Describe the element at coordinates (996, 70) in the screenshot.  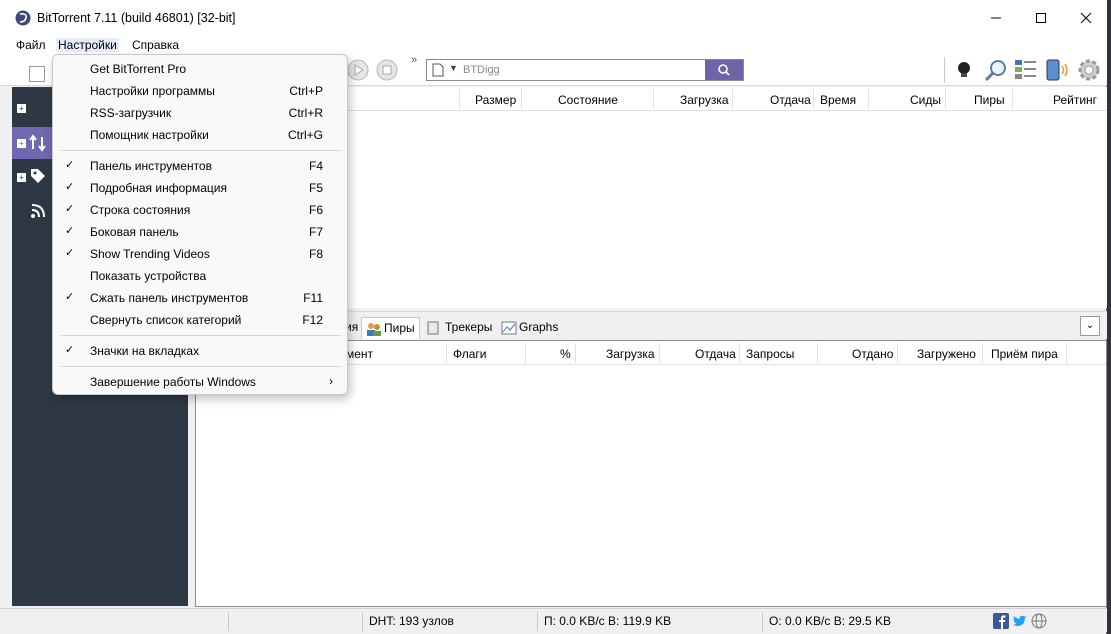
I see `find-icon` at that location.